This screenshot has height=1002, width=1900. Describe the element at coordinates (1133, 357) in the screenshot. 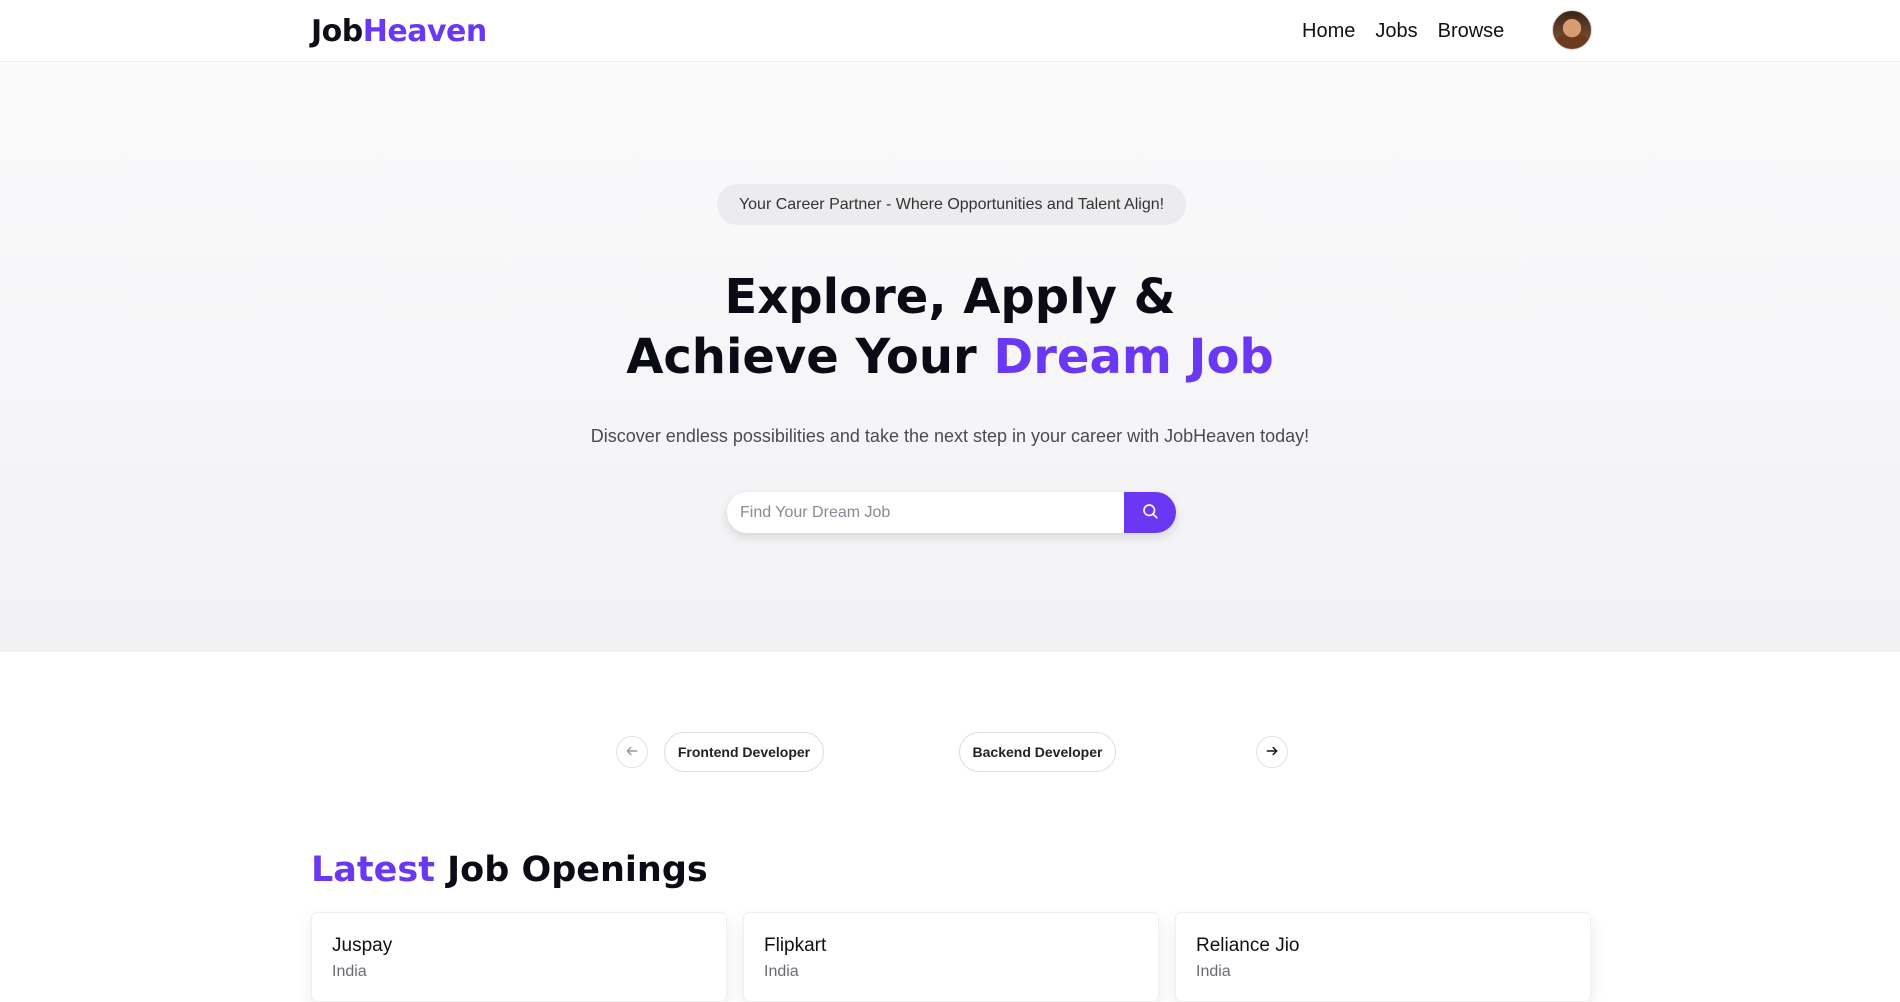

I see `hero-title-accent: Dream Job` at that location.